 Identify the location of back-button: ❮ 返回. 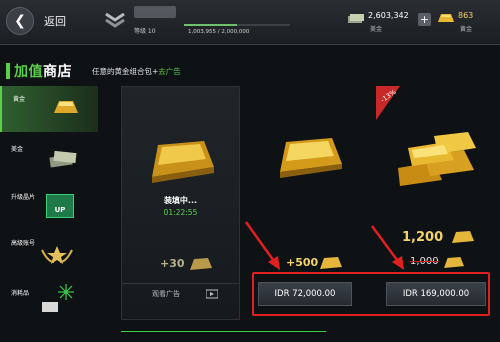
(51, 21).